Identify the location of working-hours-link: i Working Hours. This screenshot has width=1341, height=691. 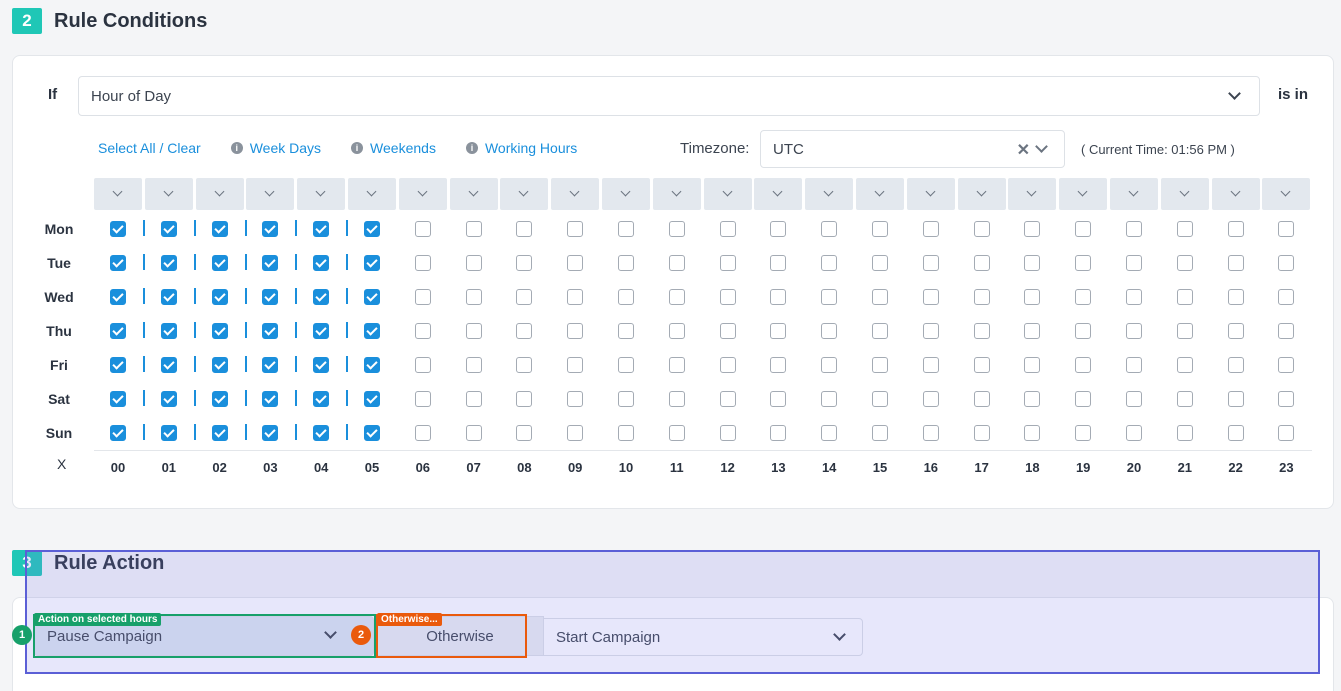
(521, 148).